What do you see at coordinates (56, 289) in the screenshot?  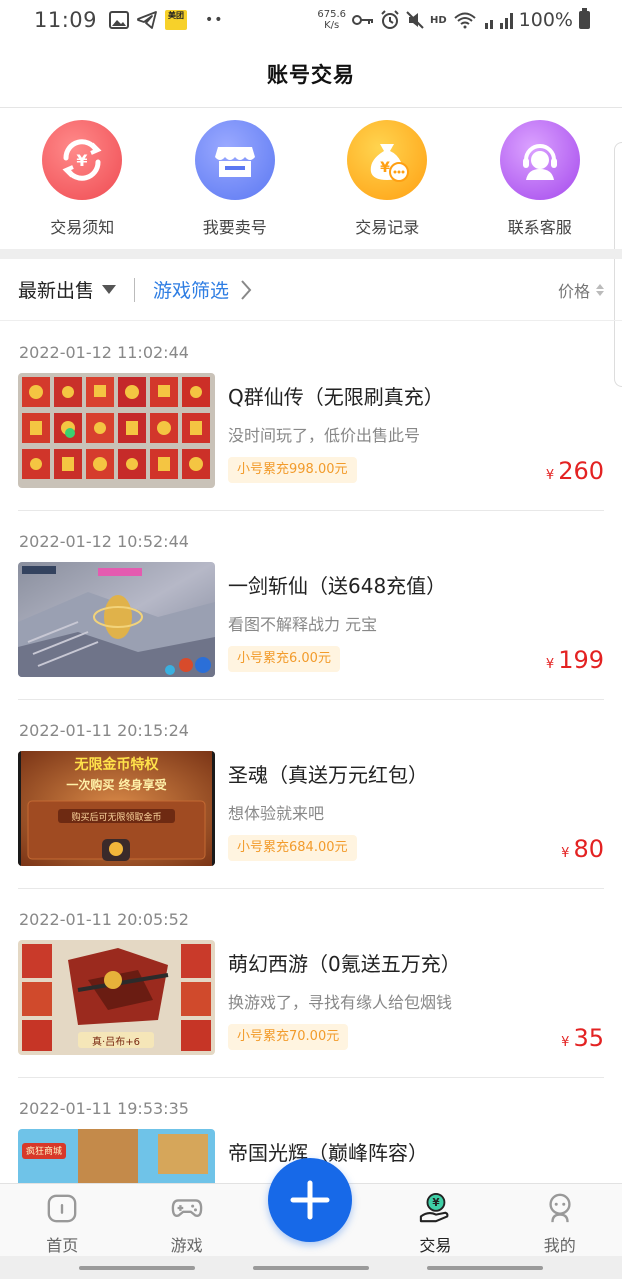 I see `latest-sale-dropdown: 最新出售` at bounding box center [56, 289].